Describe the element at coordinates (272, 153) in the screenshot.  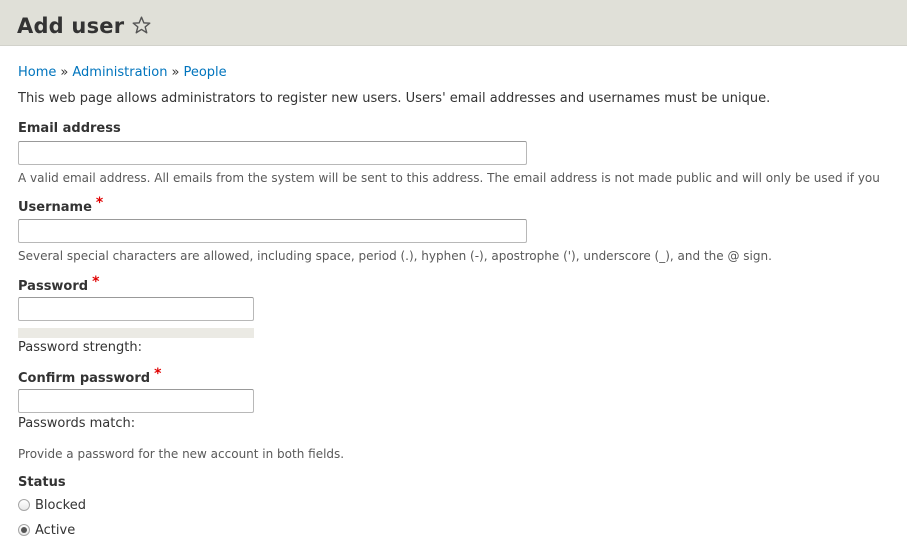
I see `email-field` at that location.